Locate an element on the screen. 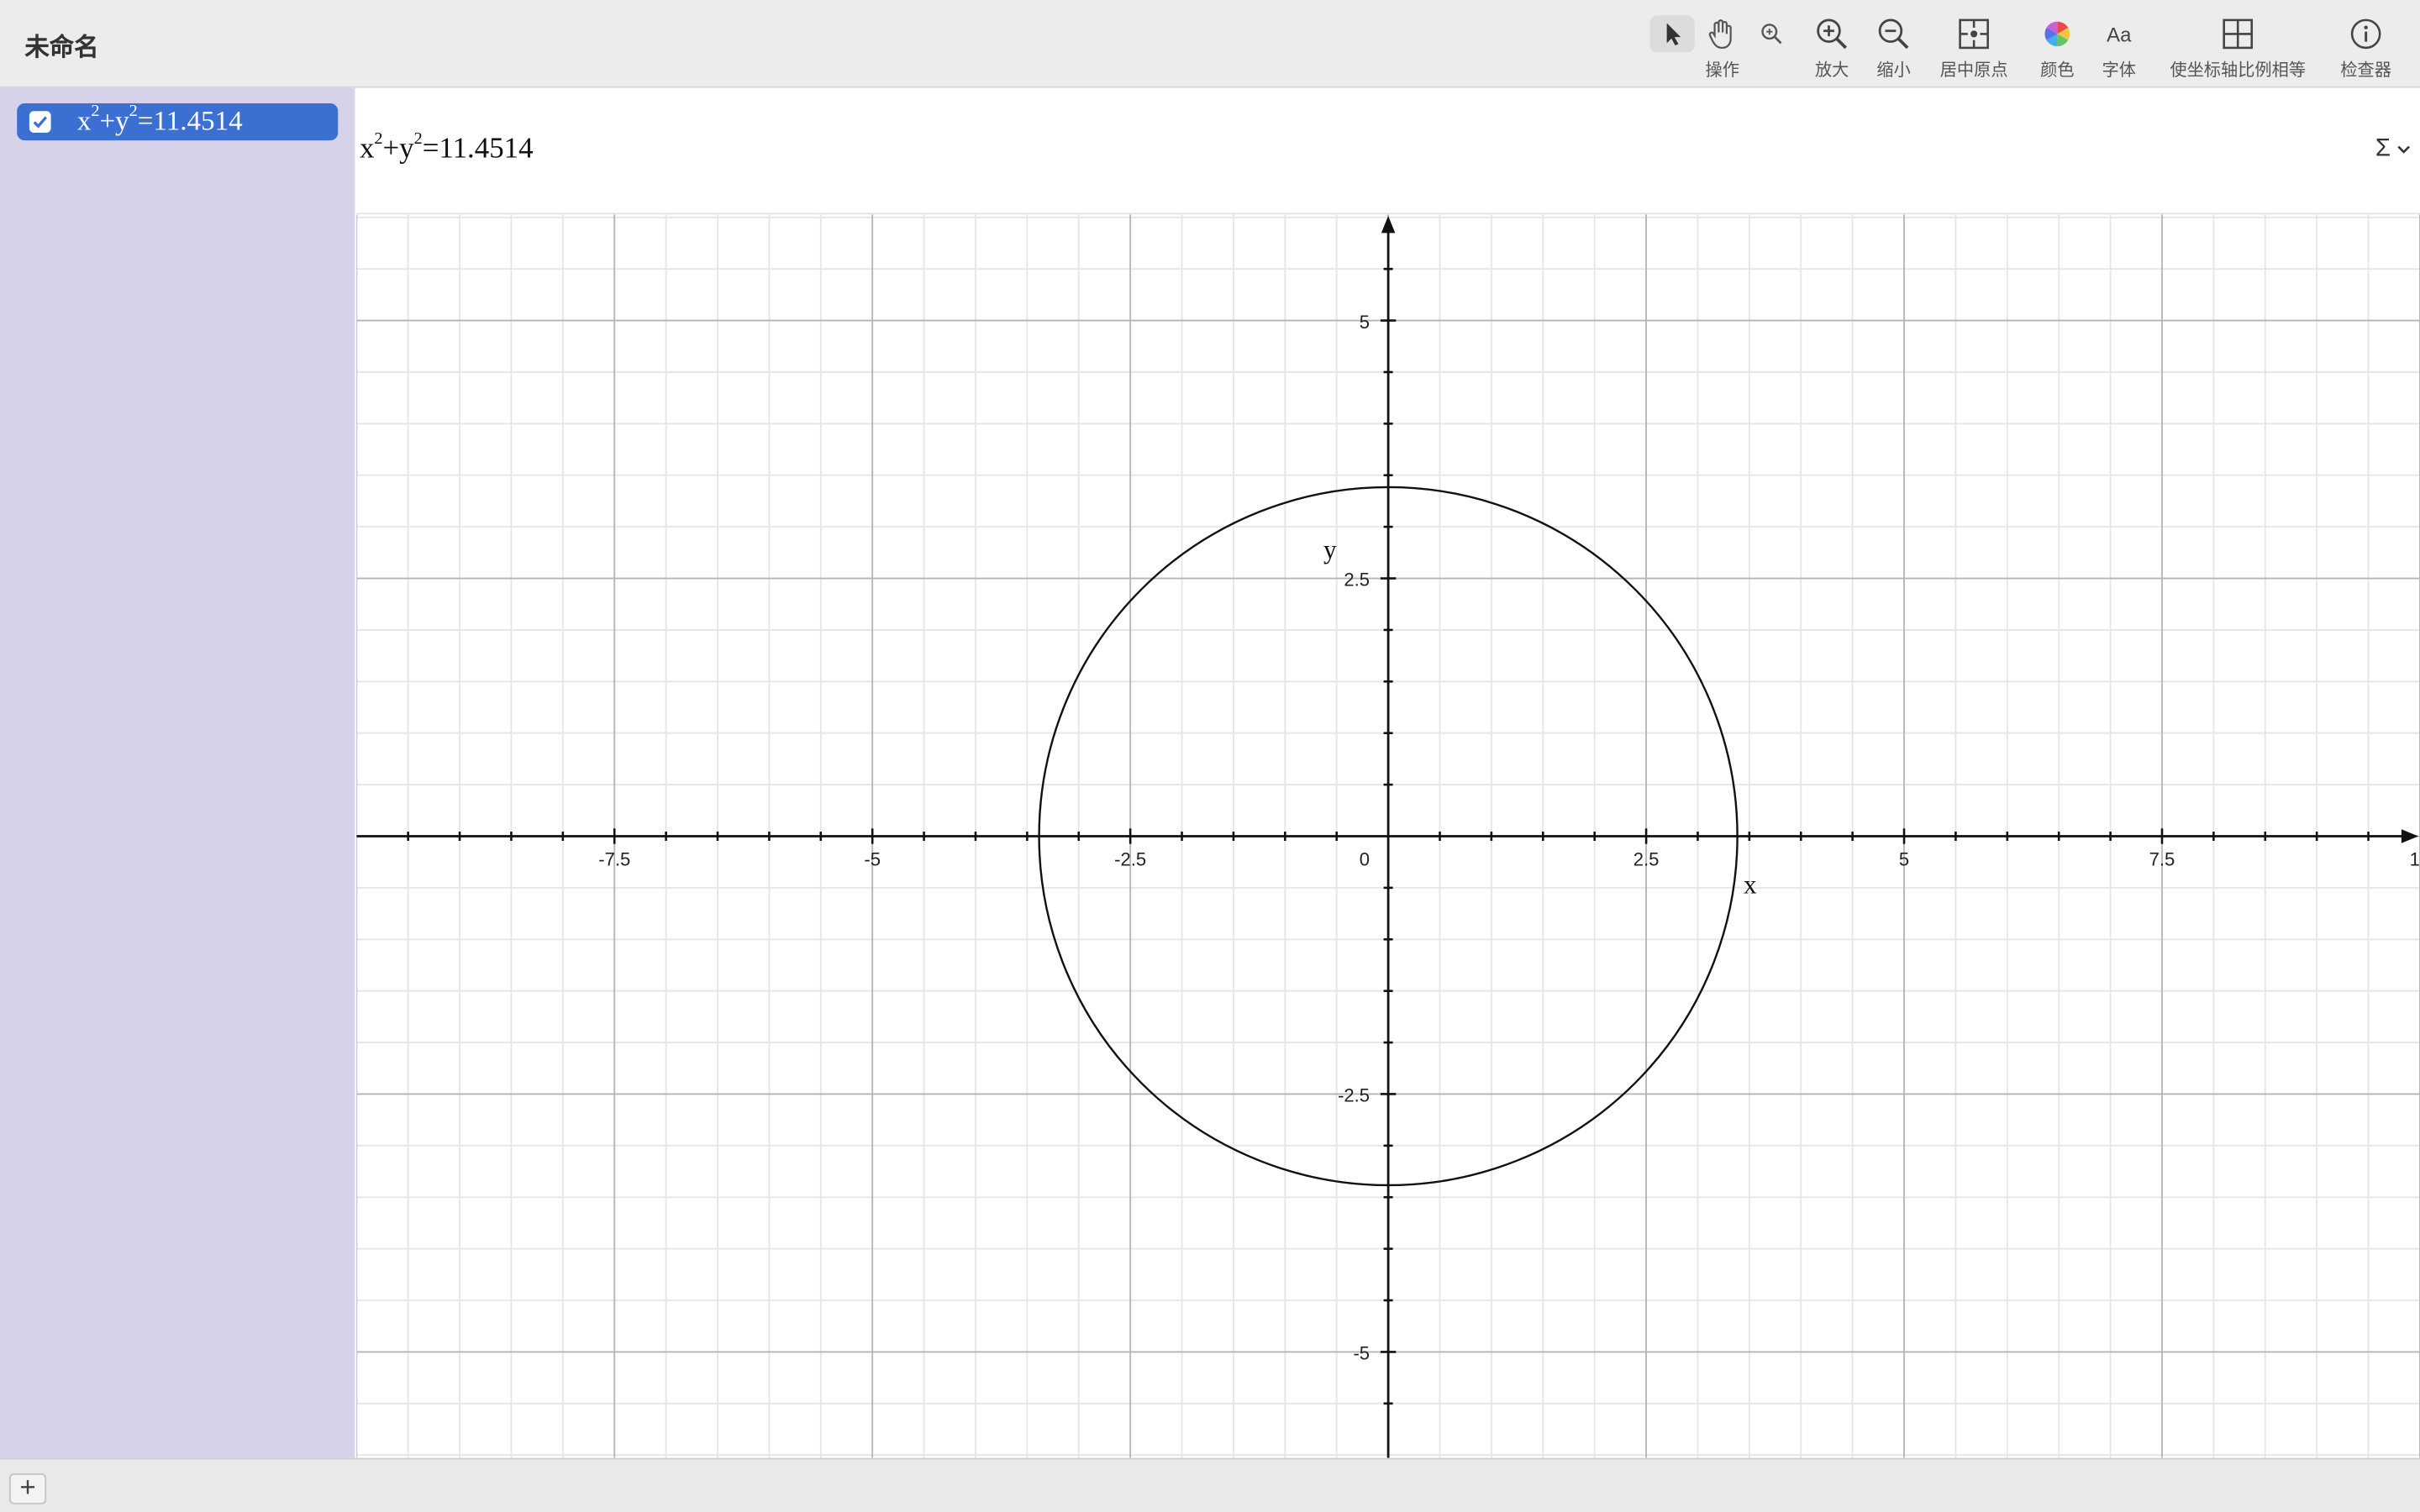  y-tick-label: 5 is located at coordinates (1365, 322).